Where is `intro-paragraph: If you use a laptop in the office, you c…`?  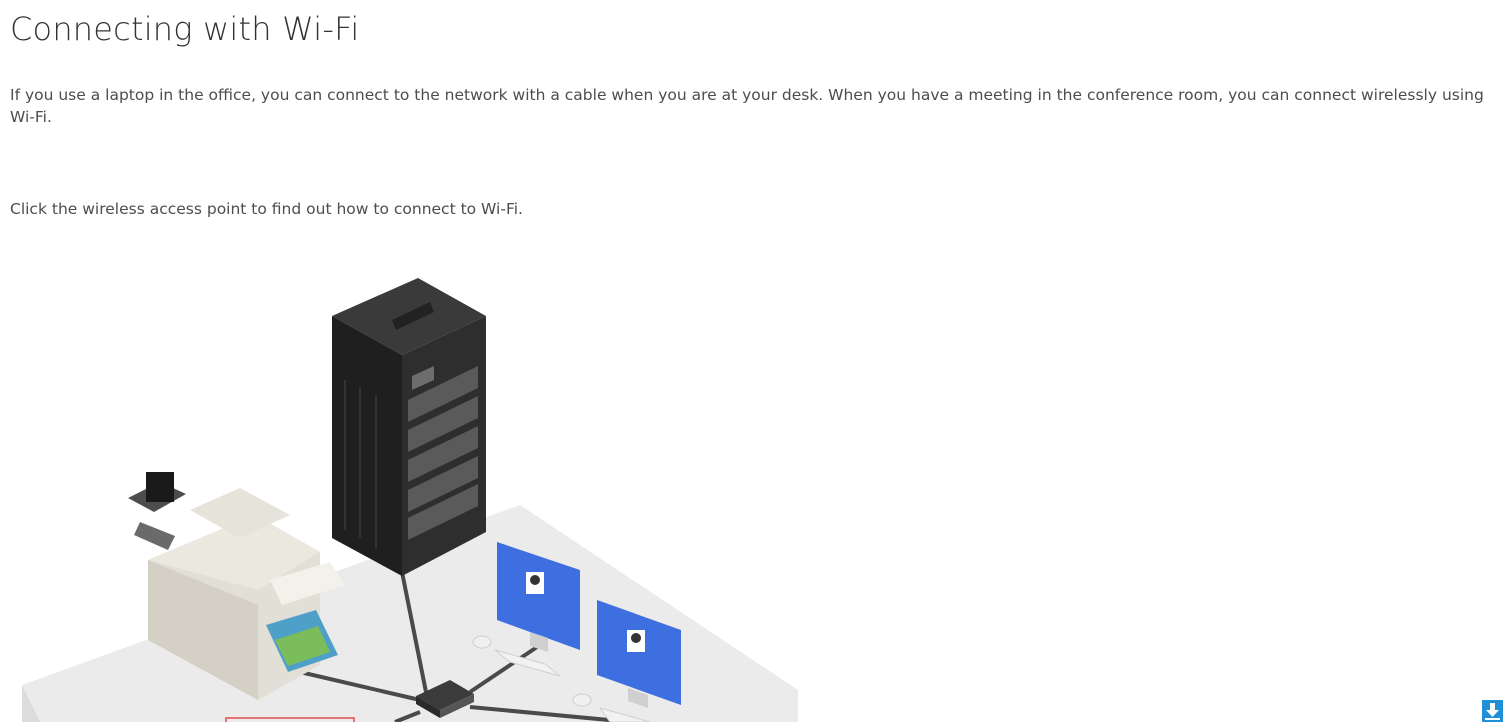 intro-paragraph: If you use a laptop in the office, you c… is located at coordinates (747, 106).